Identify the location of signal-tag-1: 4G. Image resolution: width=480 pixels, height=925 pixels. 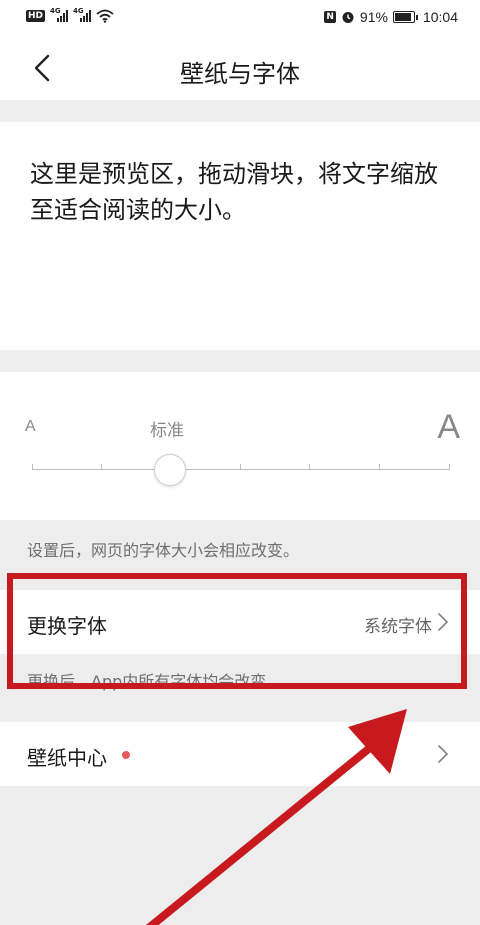
(55, 11).